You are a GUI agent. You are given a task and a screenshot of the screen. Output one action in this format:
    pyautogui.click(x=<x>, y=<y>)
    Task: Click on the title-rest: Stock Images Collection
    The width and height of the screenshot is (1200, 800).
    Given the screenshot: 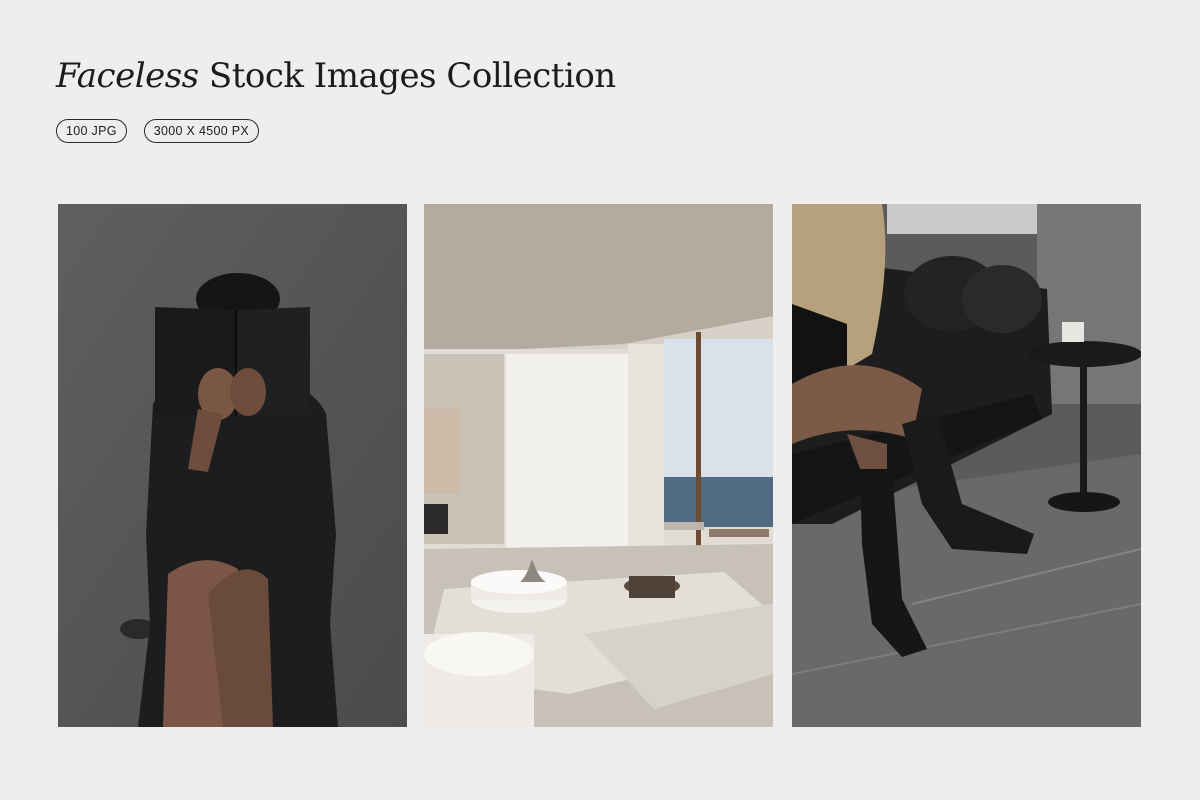 What is the action you would take?
    pyautogui.click(x=412, y=76)
    